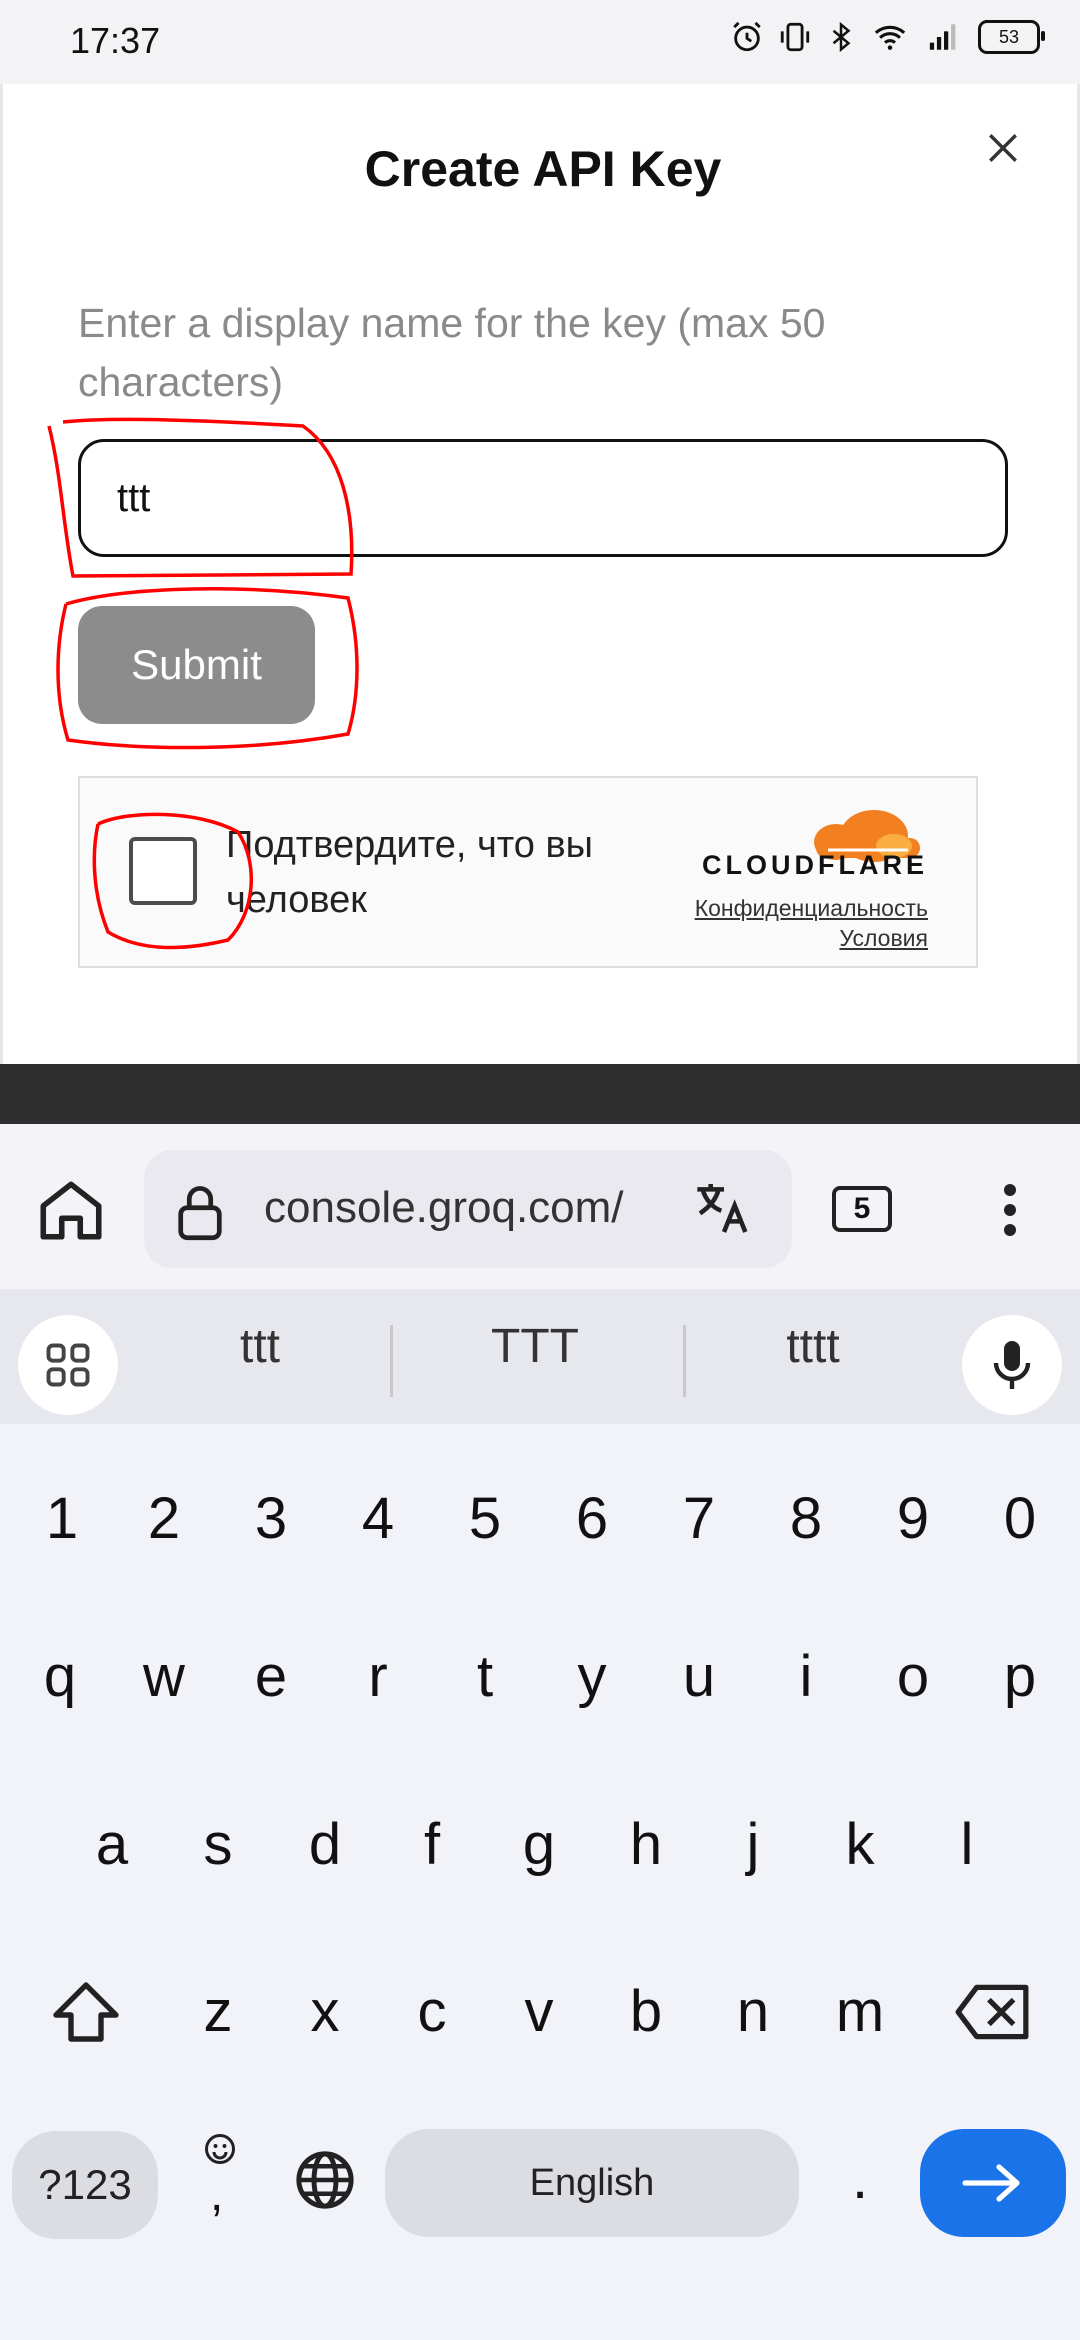 The width and height of the screenshot is (1080, 2340). What do you see at coordinates (942, 37) in the screenshot?
I see `signal-icon` at bounding box center [942, 37].